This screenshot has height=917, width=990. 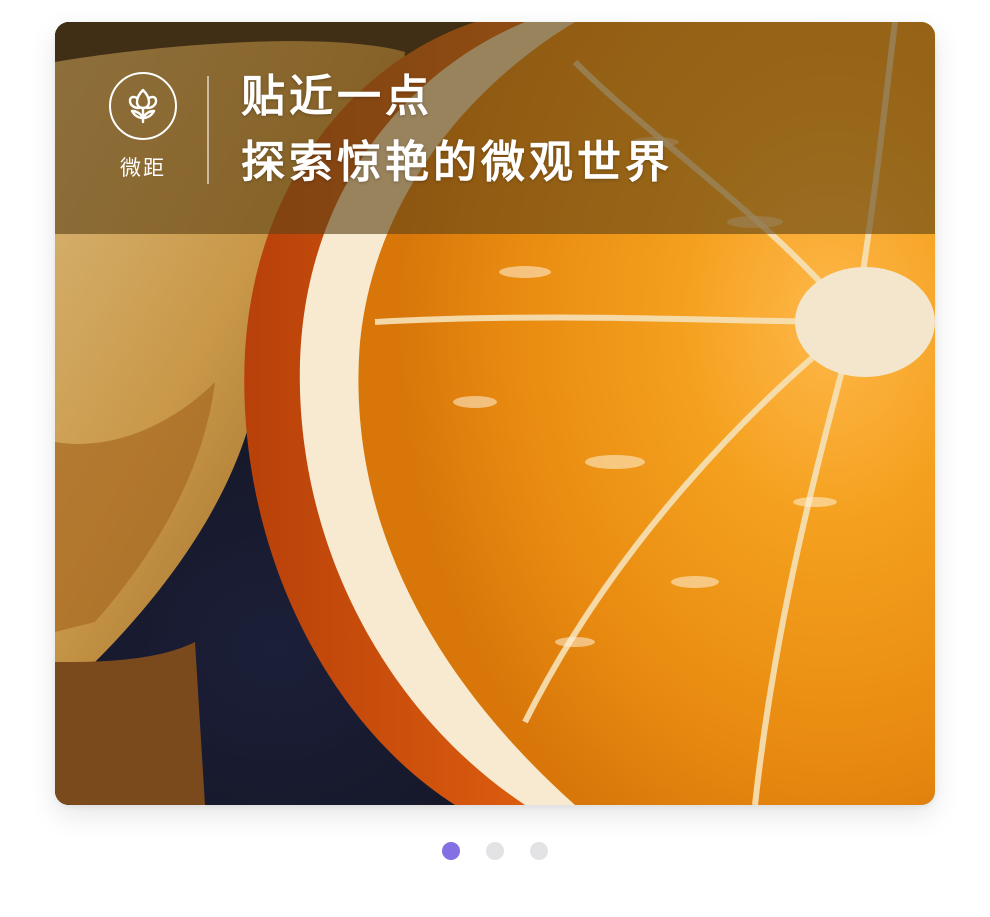 What do you see at coordinates (457, 162) in the screenshot?
I see `headline-line-2: 探索惊艳的微观世界` at bounding box center [457, 162].